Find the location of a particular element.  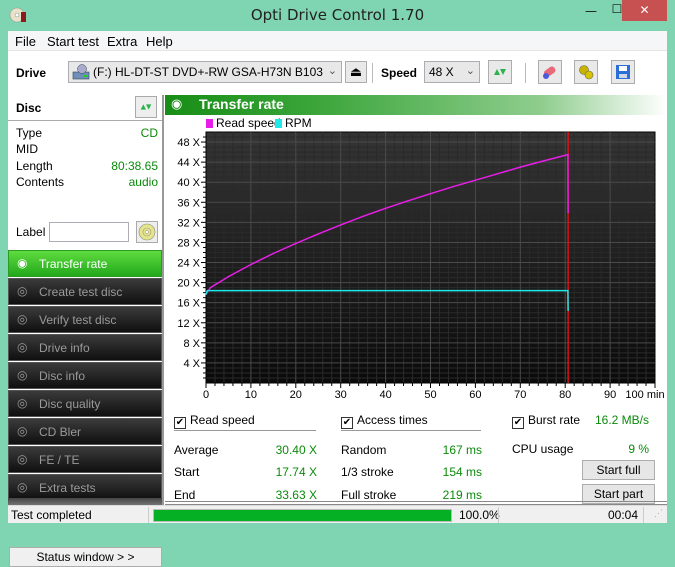

eject-button: ⏏ is located at coordinates (356, 72).